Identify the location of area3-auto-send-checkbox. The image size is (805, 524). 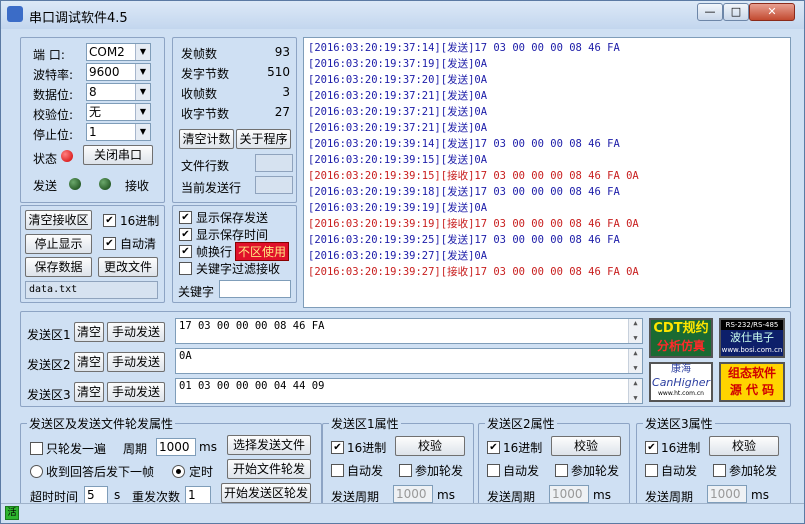
(651, 470).